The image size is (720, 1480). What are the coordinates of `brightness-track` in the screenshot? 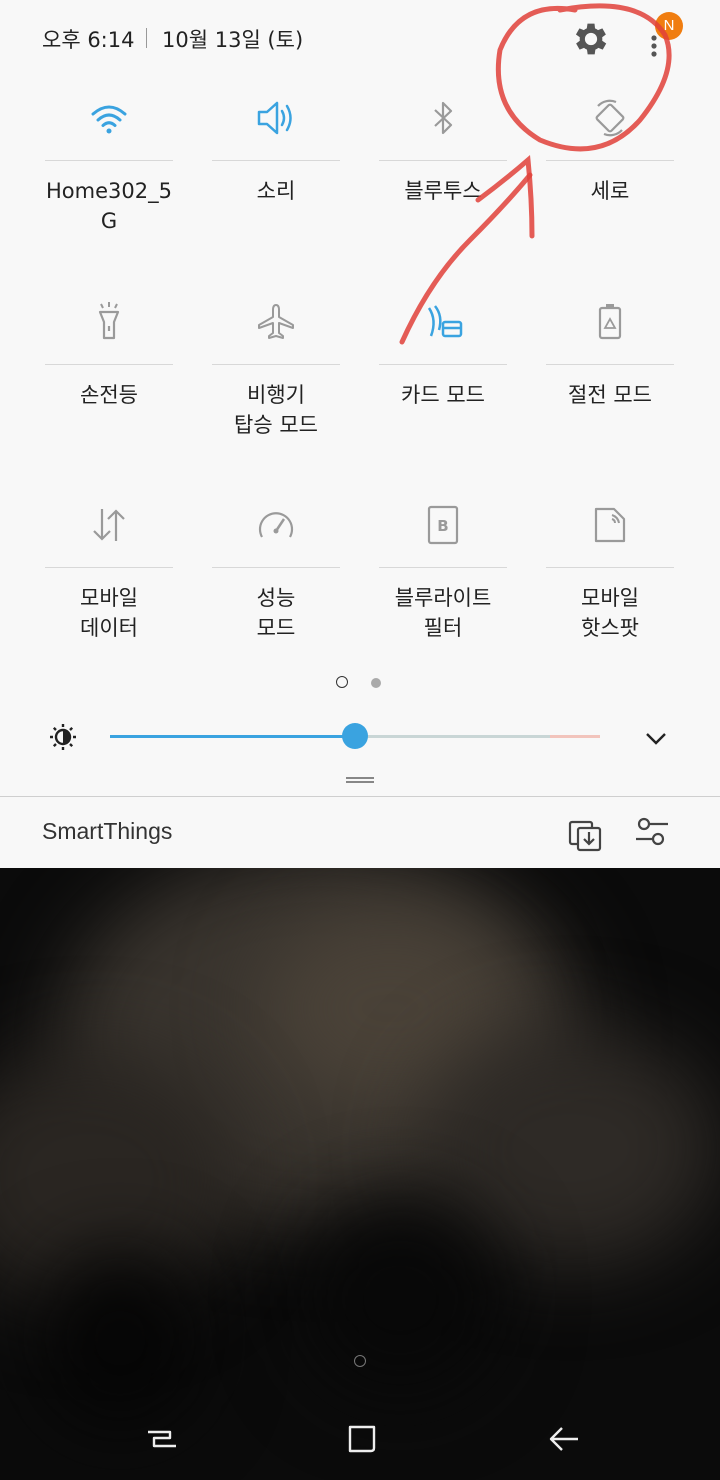 It's located at (457, 736).